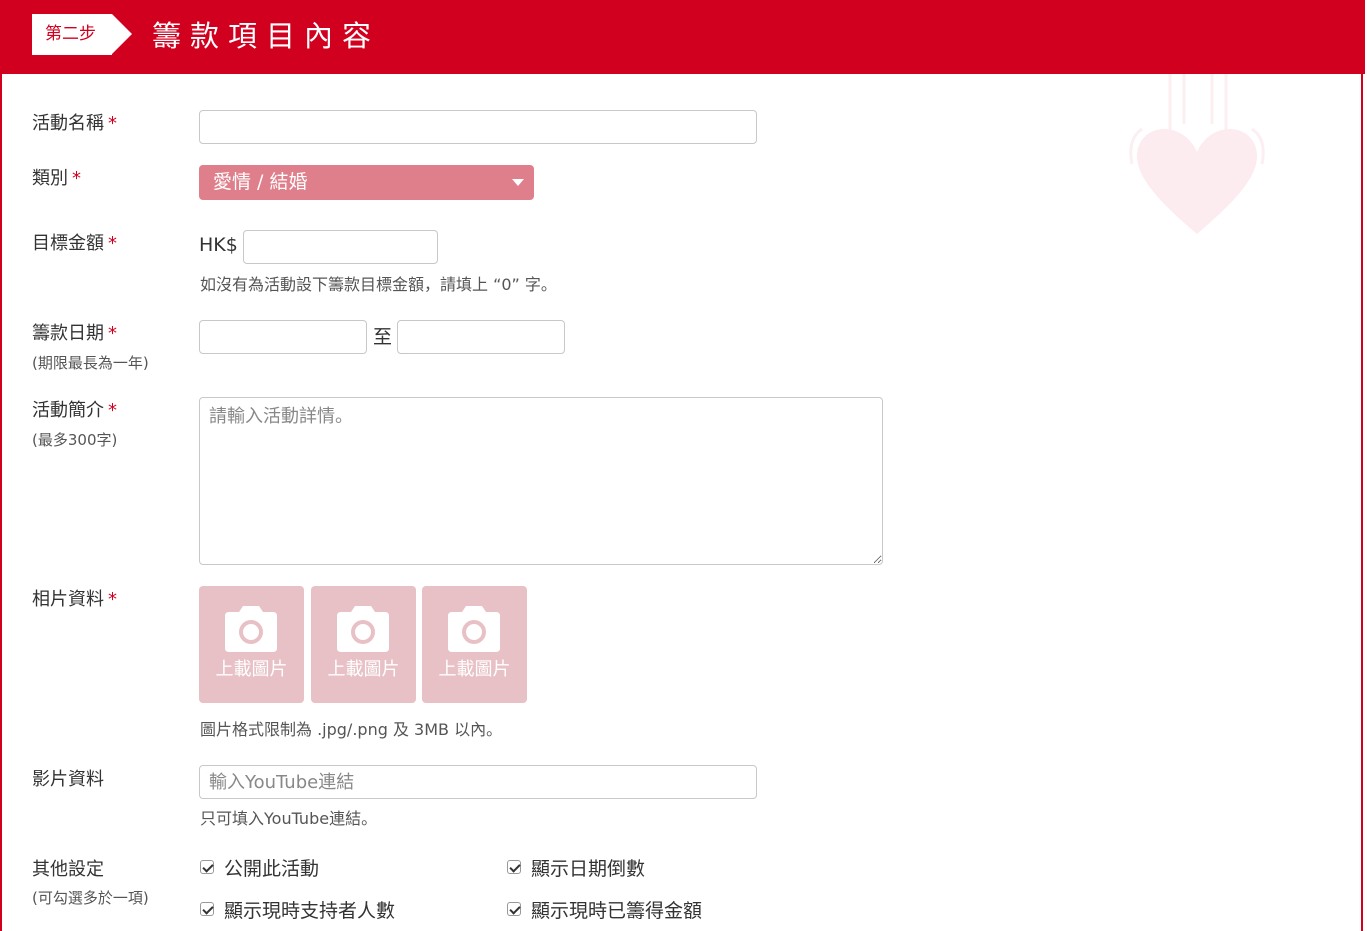  Describe the element at coordinates (68, 869) in the screenshot. I see `other-settings-label: 其他設定` at that location.